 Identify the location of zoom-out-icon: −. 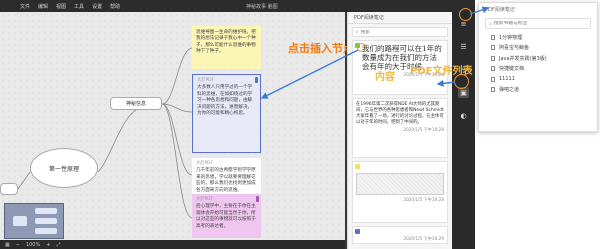
(18, 245).